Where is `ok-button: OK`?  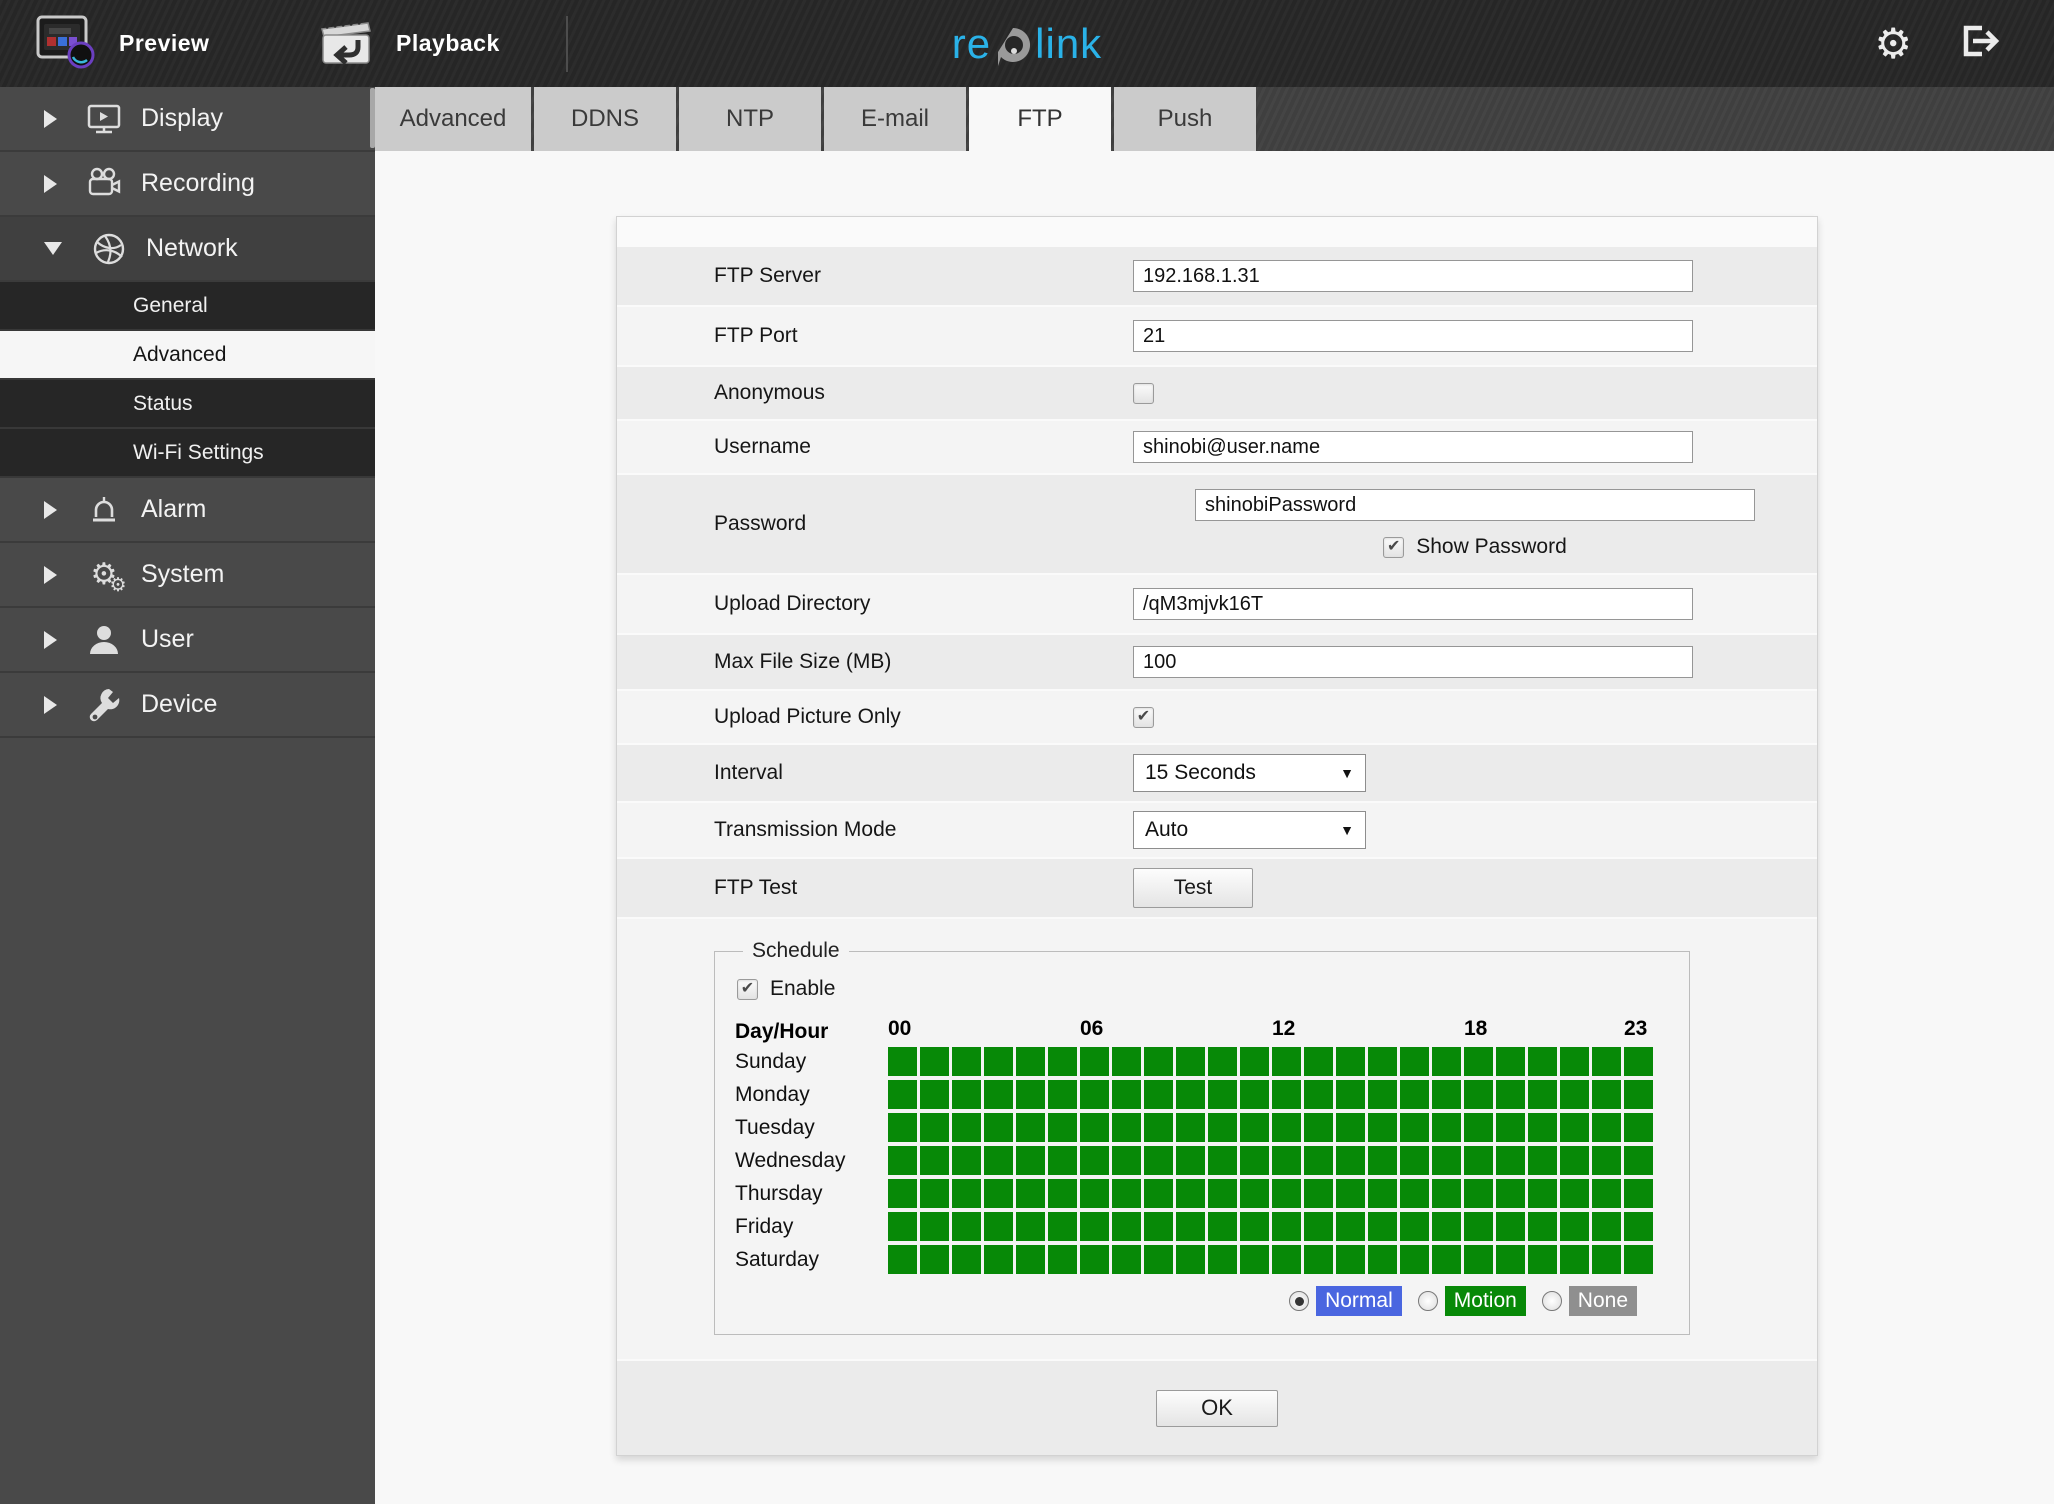
ok-button: OK is located at coordinates (1217, 1408).